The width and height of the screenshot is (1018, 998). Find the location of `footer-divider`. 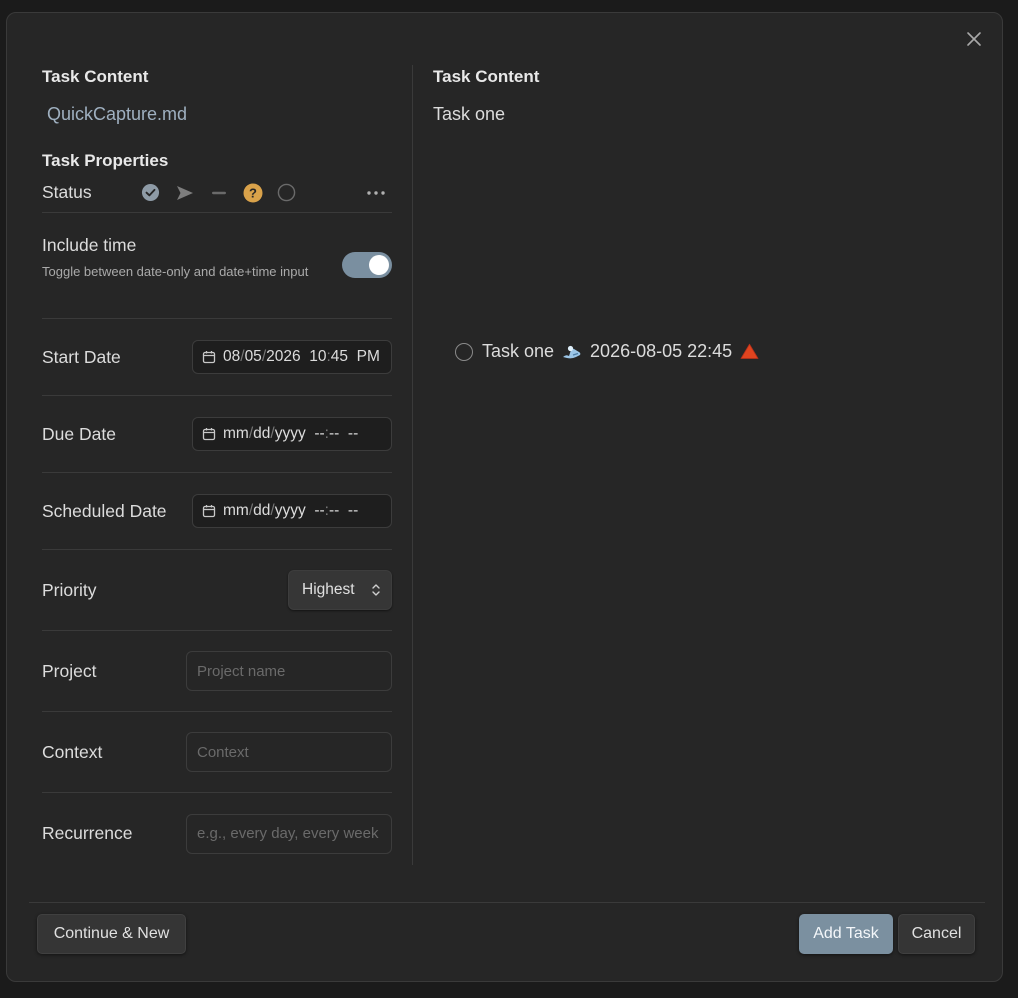

footer-divider is located at coordinates (507, 902).